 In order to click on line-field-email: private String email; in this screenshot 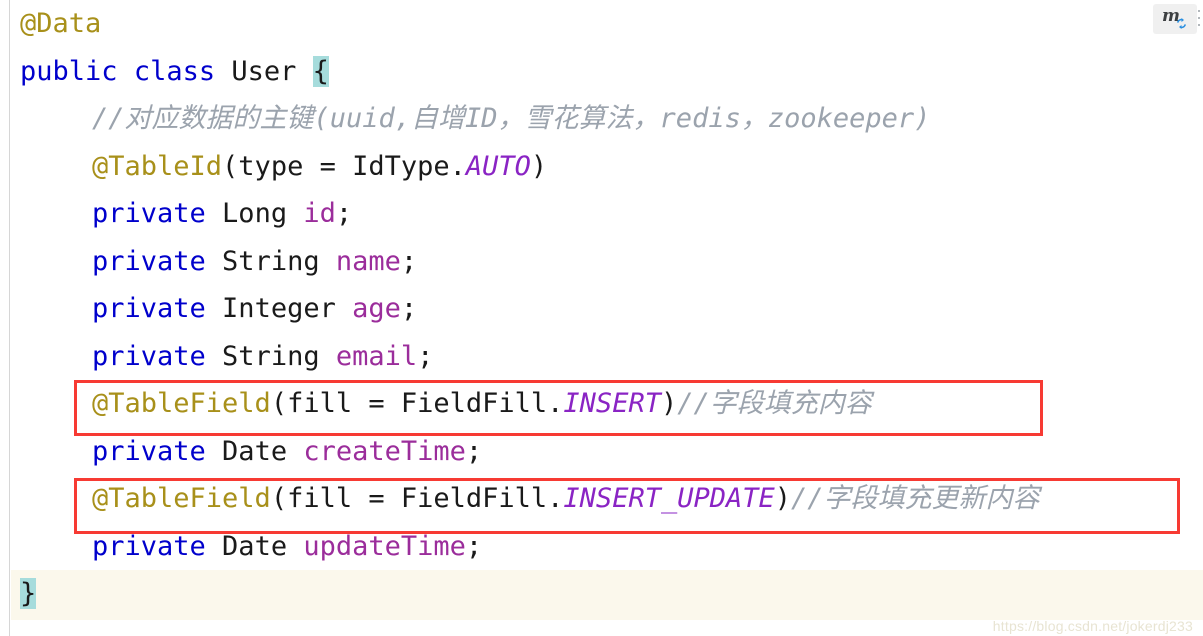, I will do `click(607, 357)`.